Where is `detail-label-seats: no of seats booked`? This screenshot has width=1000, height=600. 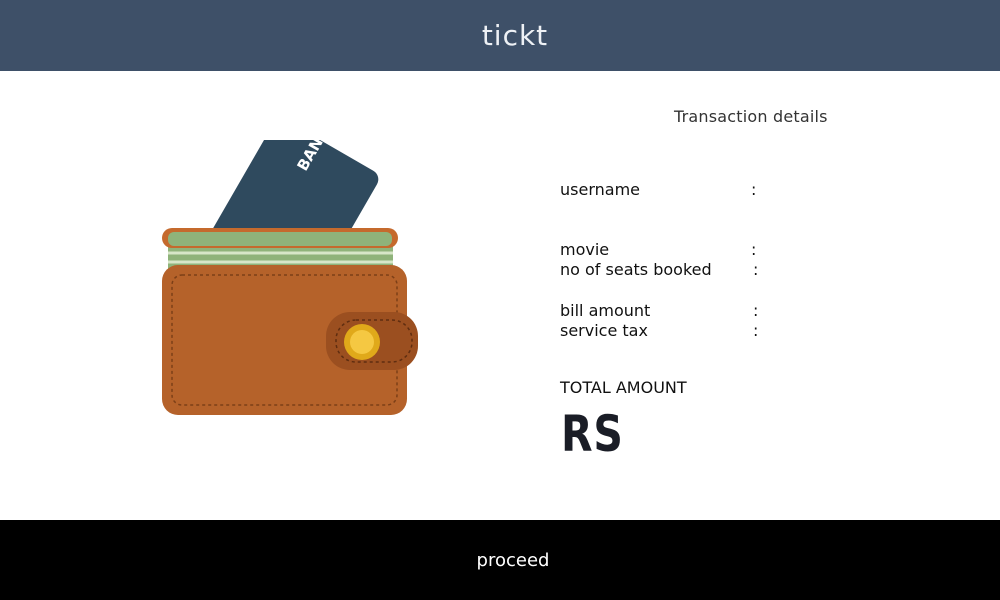
detail-label-seats: no of seats booked is located at coordinates (636, 269).